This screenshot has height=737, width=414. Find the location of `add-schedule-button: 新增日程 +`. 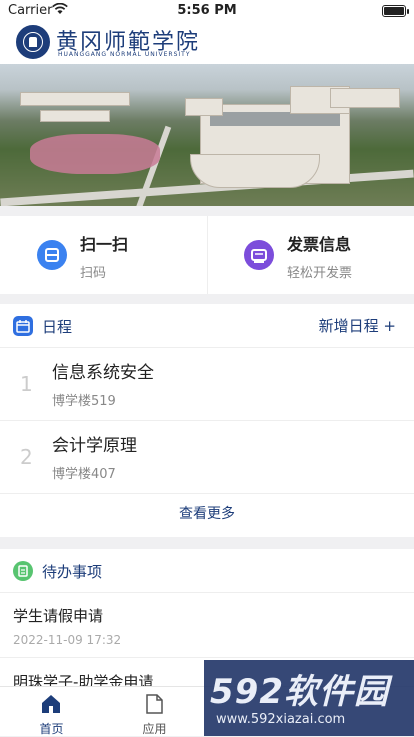

add-schedule-button: 新增日程 + is located at coordinates (357, 325).